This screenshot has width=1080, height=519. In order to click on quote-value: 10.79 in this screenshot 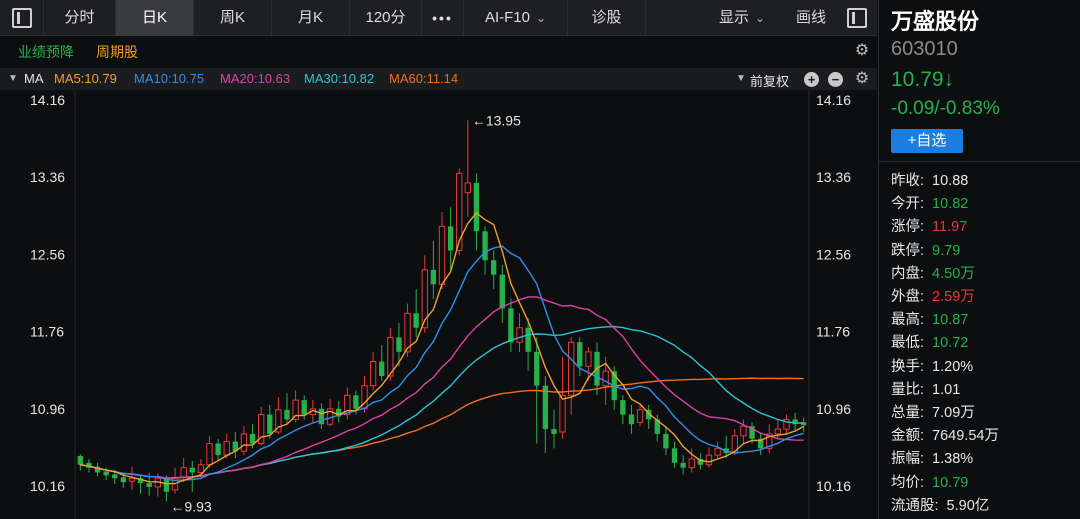, I will do `click(950, 482)`.